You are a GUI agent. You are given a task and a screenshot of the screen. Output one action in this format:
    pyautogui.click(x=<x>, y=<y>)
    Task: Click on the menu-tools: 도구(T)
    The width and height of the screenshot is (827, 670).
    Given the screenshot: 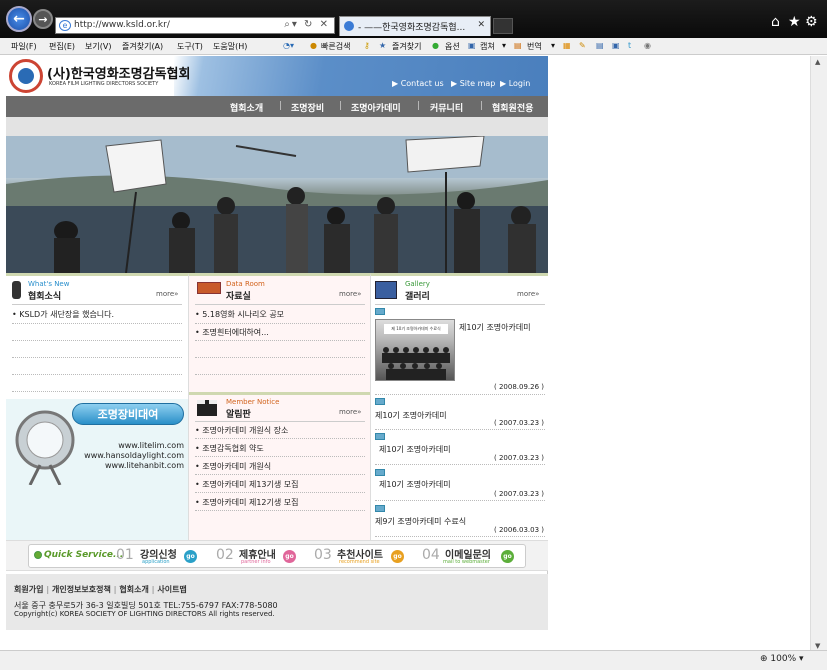 What is the action you would take?
    pyautogui.click(x=190, y=46)
    